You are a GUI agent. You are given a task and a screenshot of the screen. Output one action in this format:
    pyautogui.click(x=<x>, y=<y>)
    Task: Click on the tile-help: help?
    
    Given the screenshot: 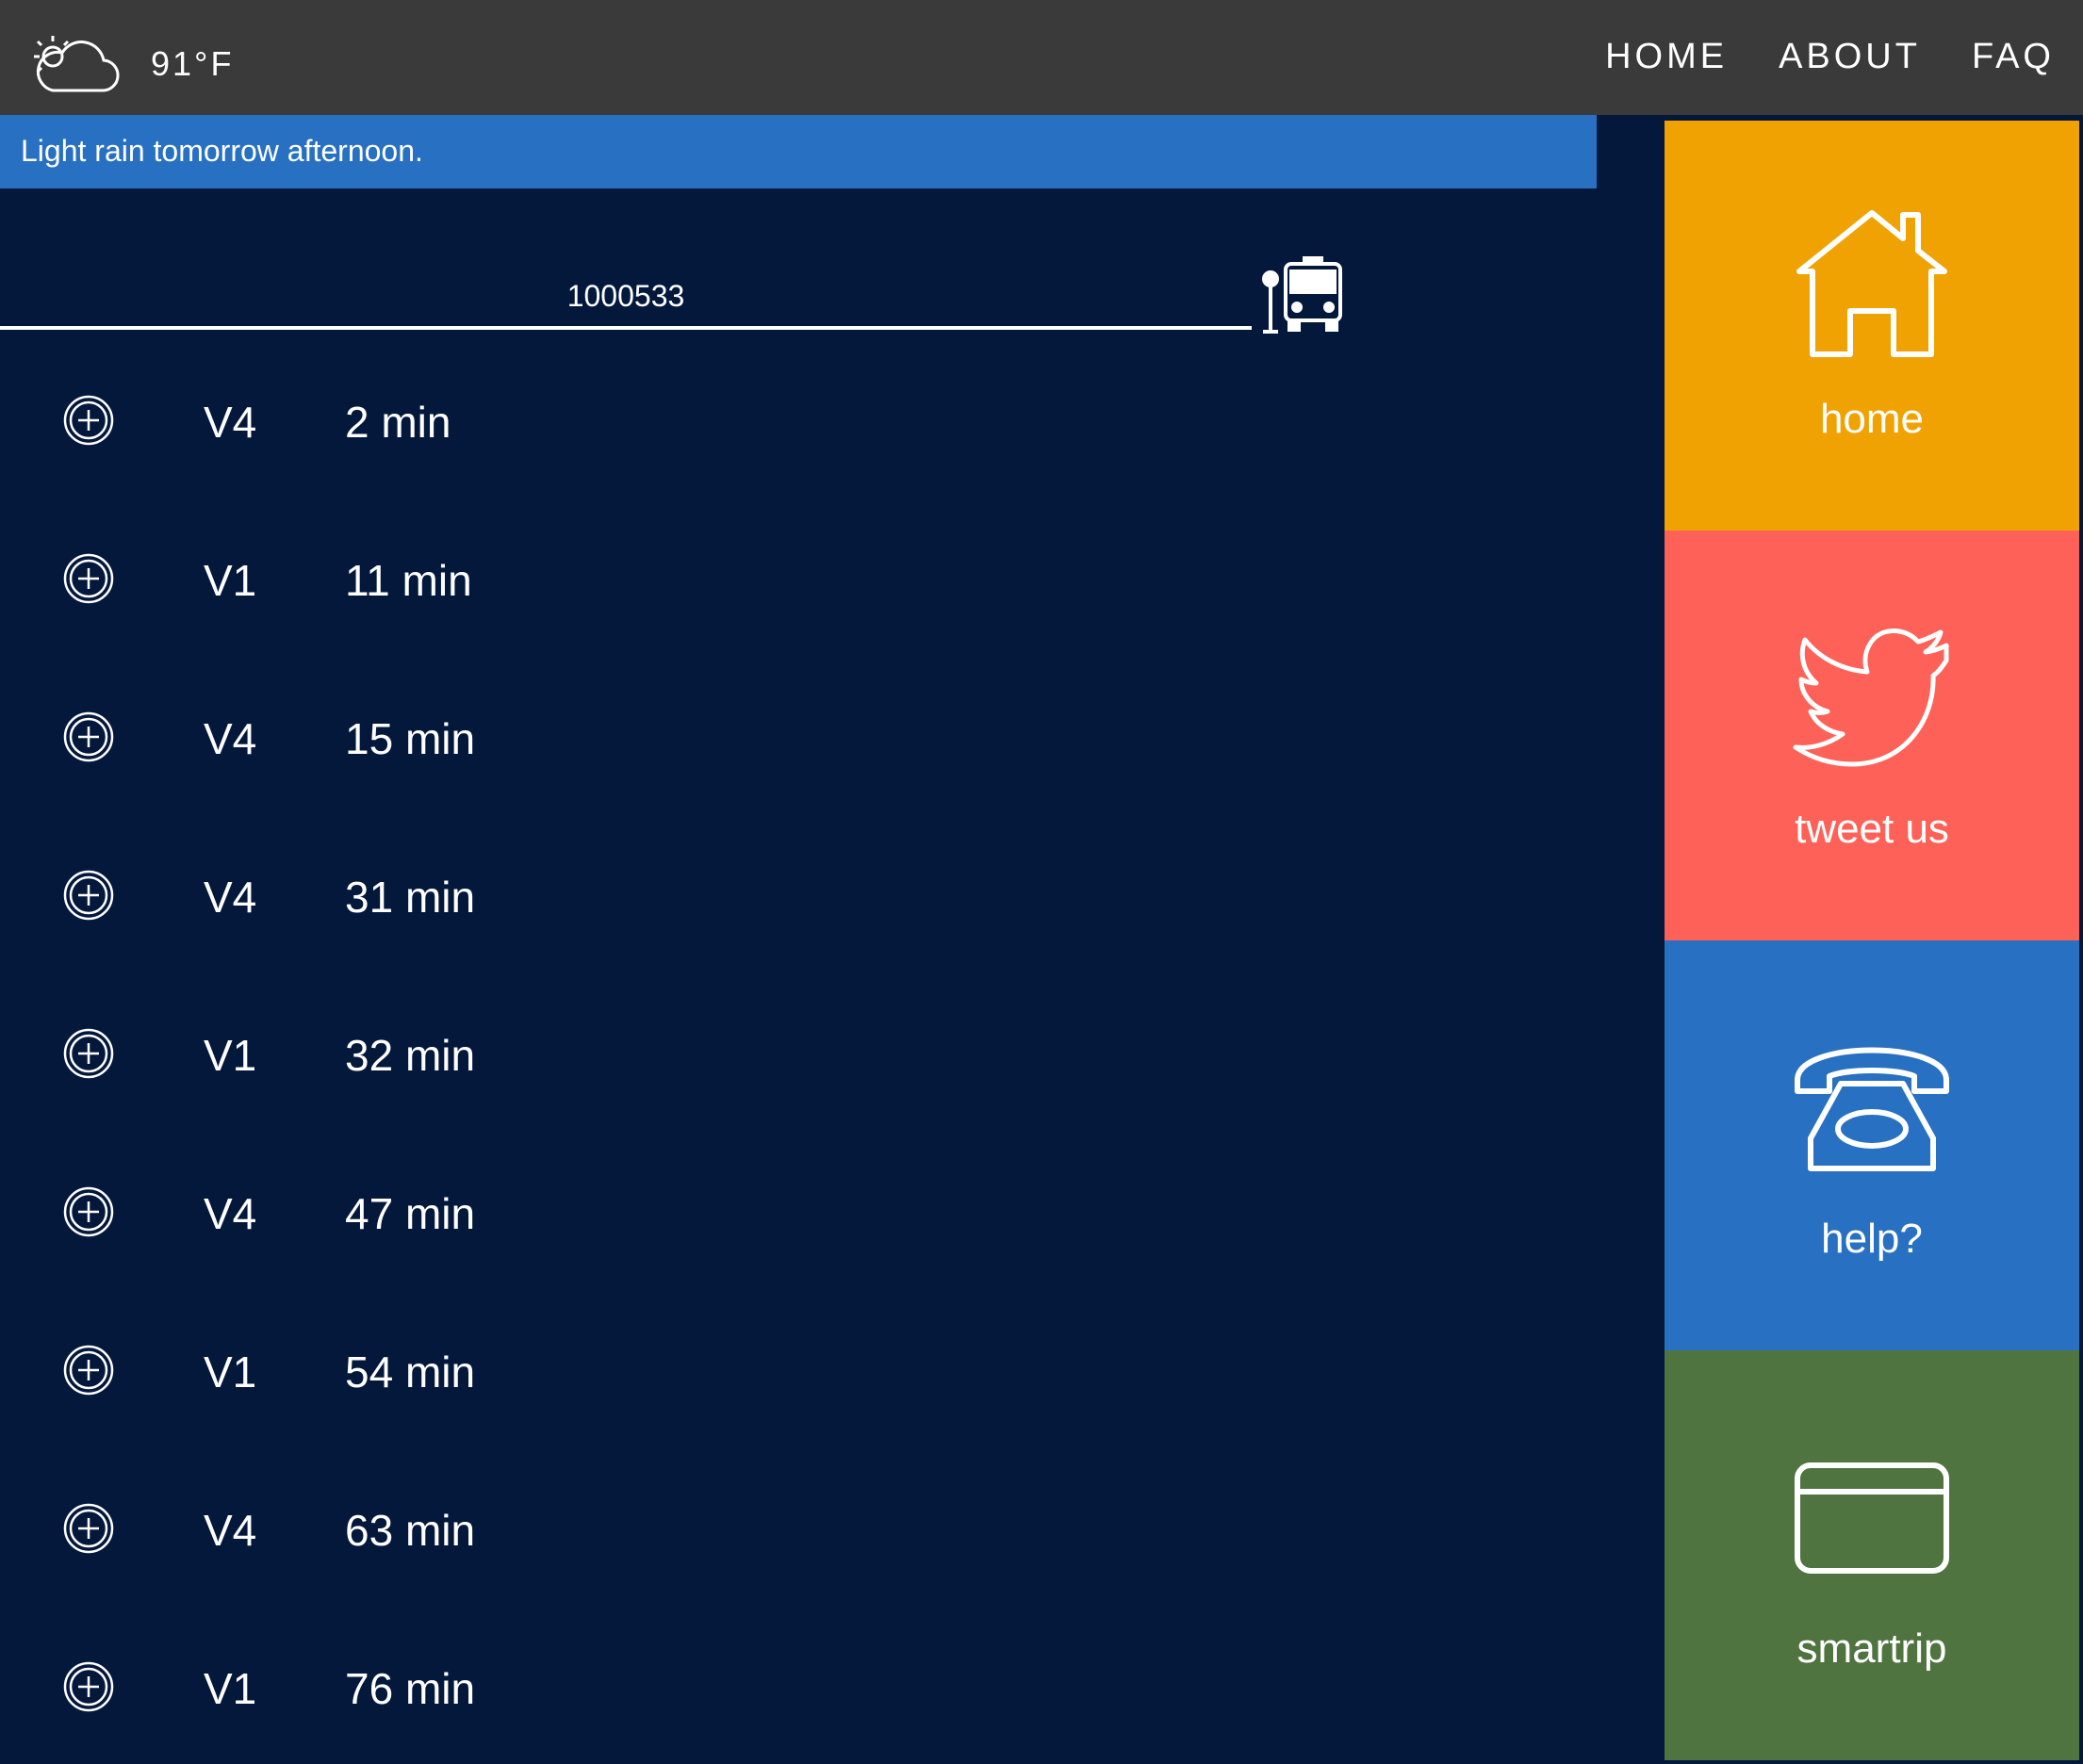 What is the action you would take?
    pyautogui.click(x=1872, y=1145)
    